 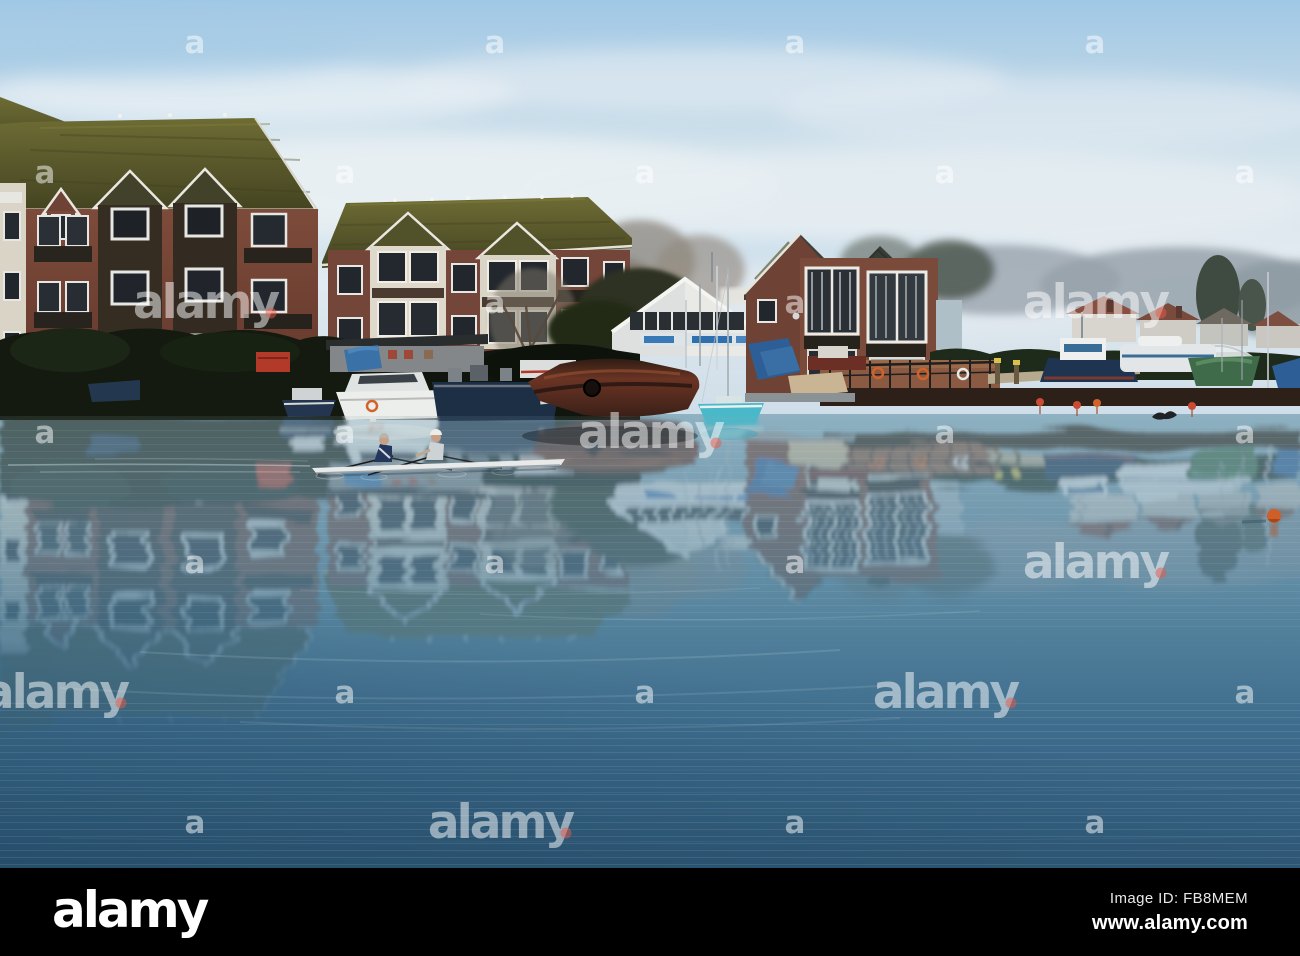 What do you see at coordinates (1178, 898) in the screenshot?
I see `image-id: Image ID: FB8MEM` at bounding box center [1178, 898].